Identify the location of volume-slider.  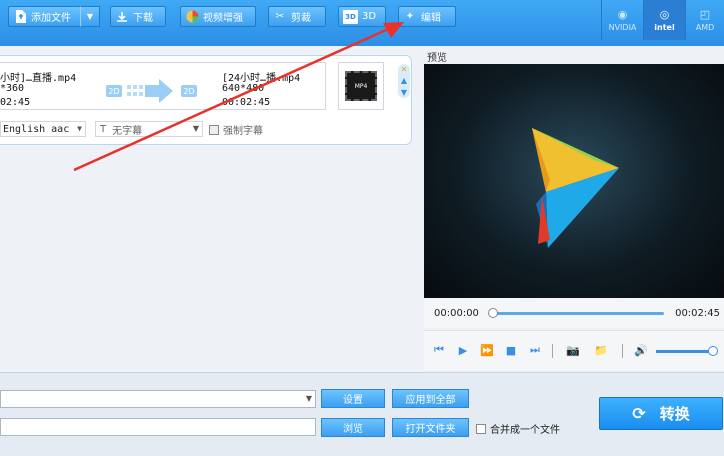
(685, 351).